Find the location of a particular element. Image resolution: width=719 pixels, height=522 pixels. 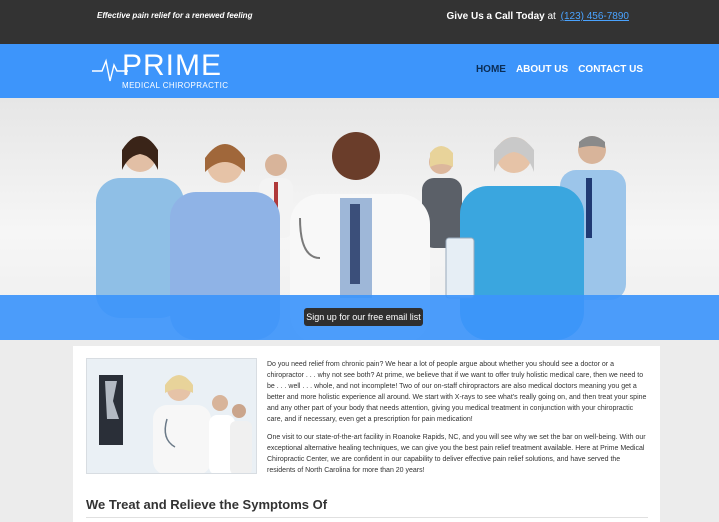

brand-logo: PRIME MEDICAL CHIROPRACTIC is located at coordinates (162, 71).